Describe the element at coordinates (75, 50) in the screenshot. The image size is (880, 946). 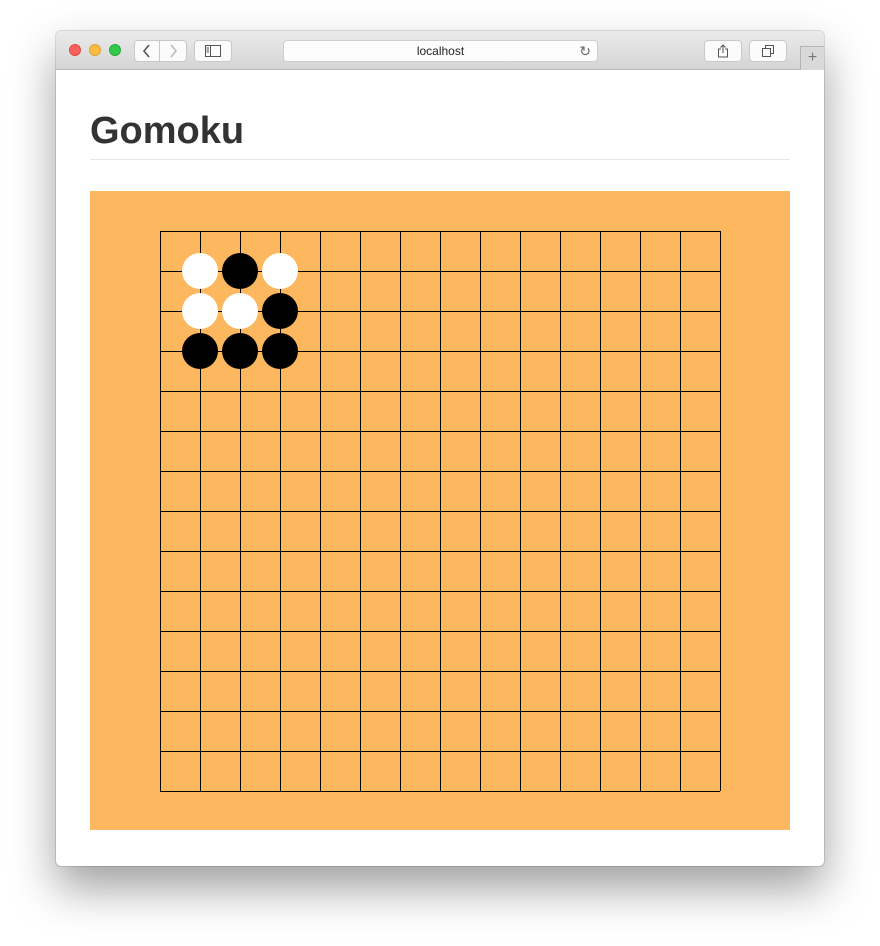
I see `close-window-button` at that location.